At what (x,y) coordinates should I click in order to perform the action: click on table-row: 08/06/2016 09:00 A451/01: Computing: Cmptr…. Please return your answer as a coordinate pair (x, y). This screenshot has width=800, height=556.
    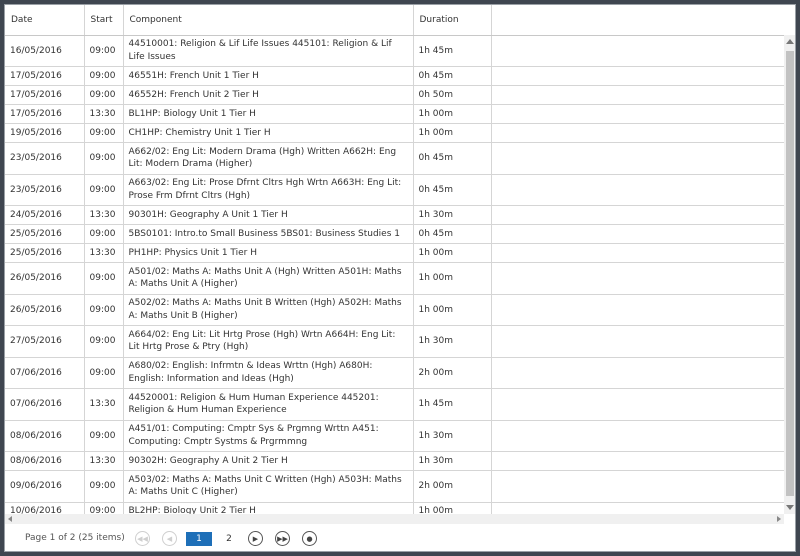
    Looking at the image, I should click on (394, 436).